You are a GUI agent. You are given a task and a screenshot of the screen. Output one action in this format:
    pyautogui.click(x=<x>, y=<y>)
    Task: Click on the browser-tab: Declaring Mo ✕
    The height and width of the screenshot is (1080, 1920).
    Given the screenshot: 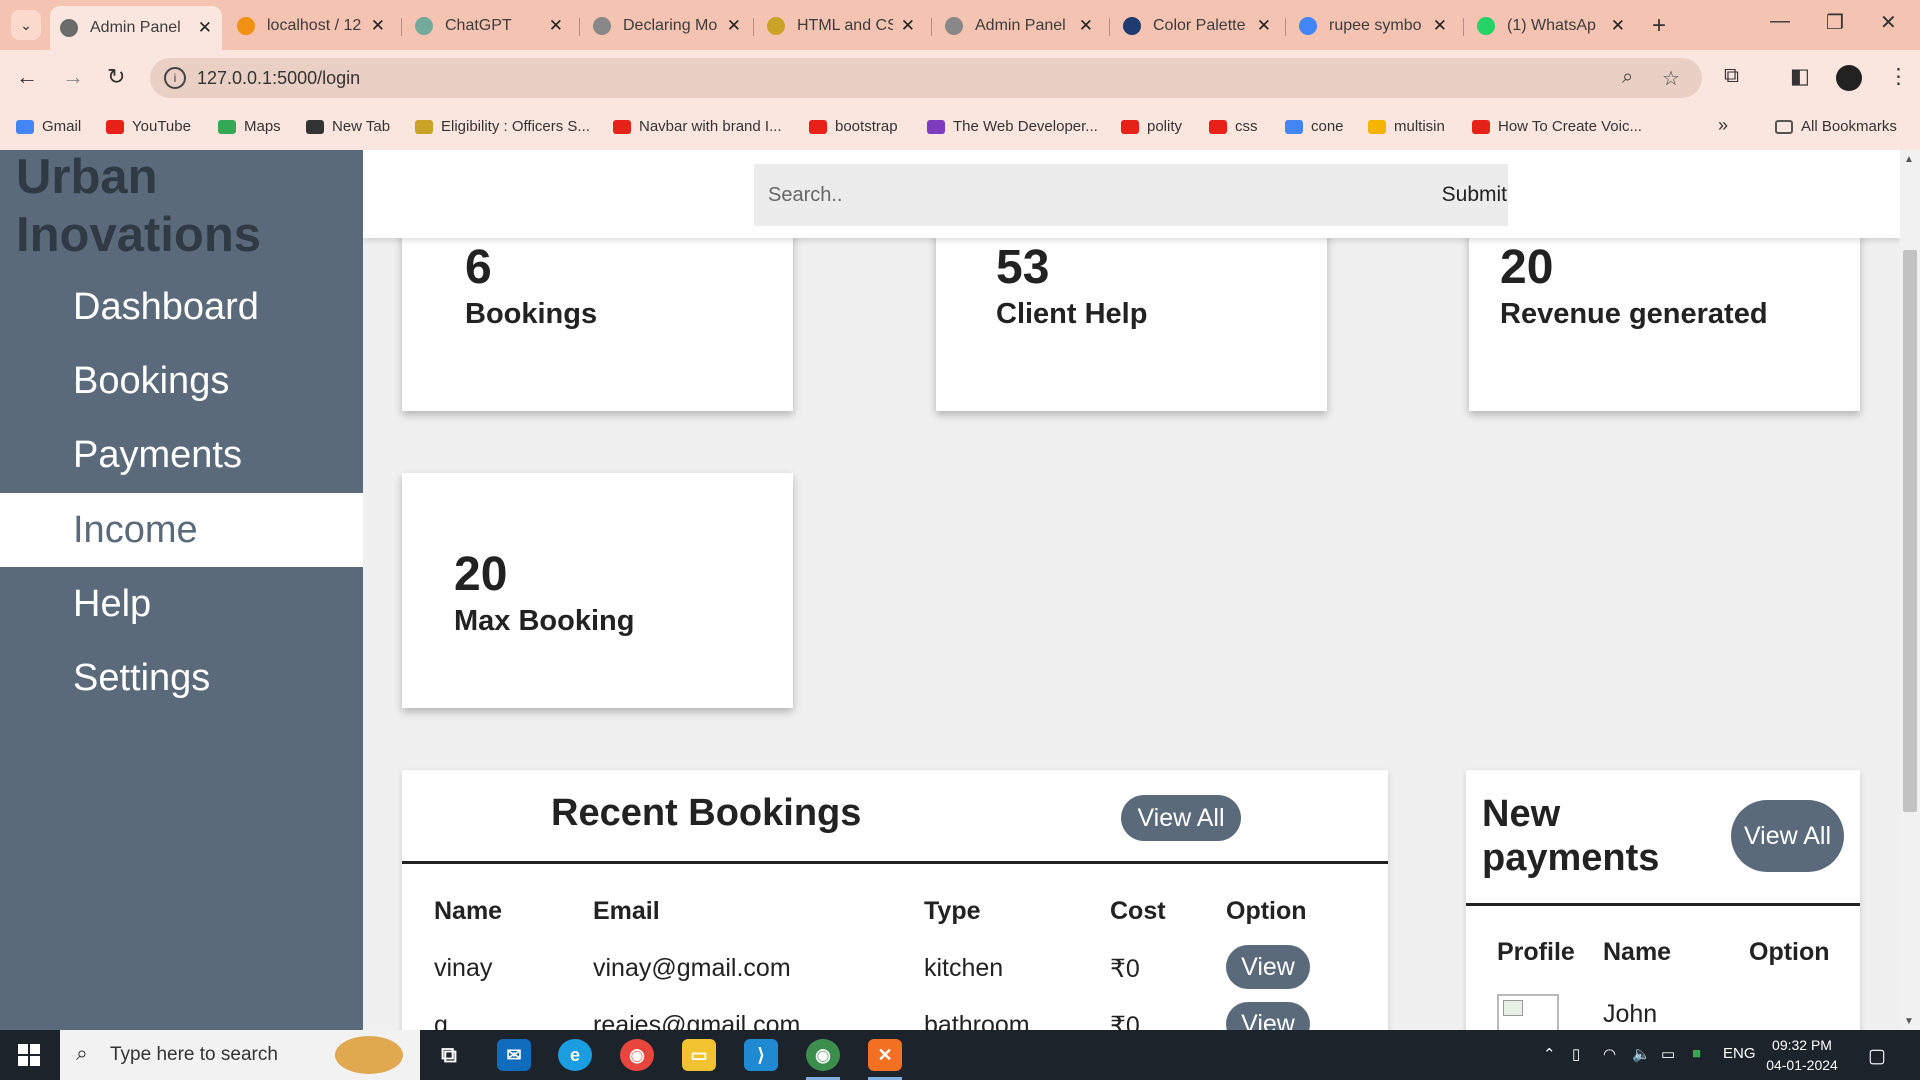 What is the action you would take?
    pyautogui.click(x=667, y=26)
    